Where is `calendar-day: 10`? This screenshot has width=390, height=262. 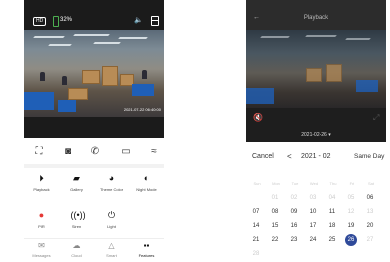 calendar-day: 10 is located at coordinates (313, 212).